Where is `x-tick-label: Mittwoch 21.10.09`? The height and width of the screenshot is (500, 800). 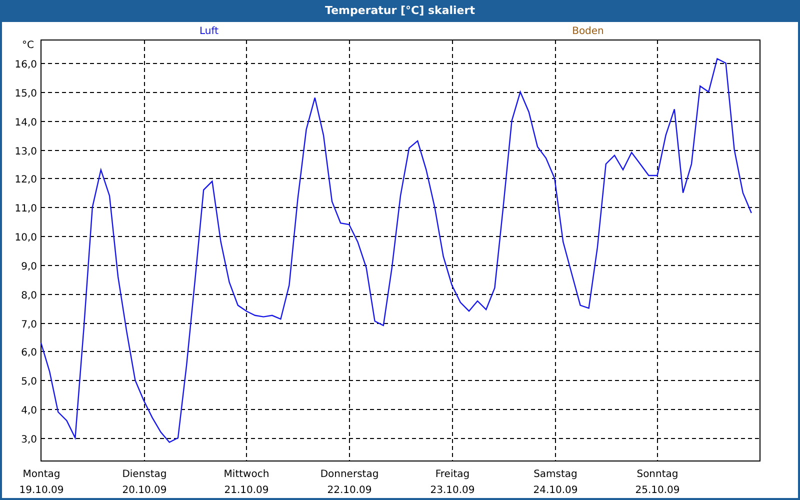
x-tick-label: Mittwoch 21.10.09 is located at coordinates (247, 482).